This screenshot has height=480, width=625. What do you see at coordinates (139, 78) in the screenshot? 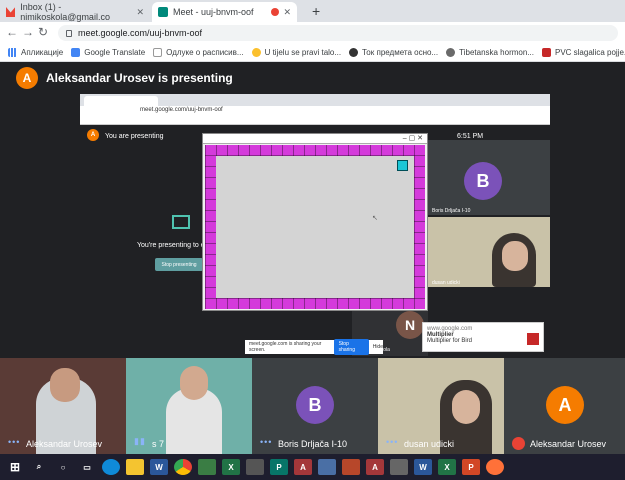
I see `presenting-title: Aleksandar Urosev is presenting` at bounding box center [139, 78].